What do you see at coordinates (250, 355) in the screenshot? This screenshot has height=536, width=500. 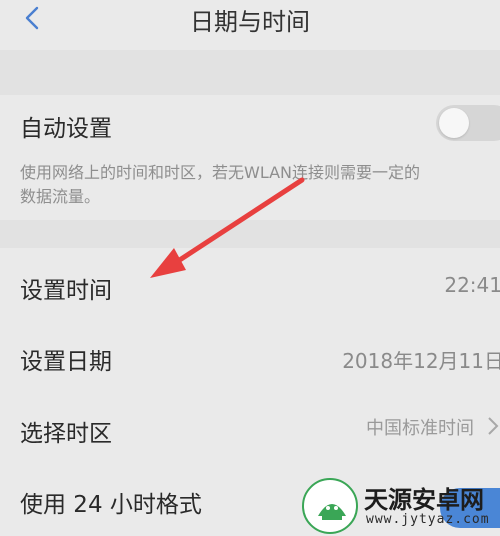 I see `set-date-row: 设置日期 2018年12月11日` at bounding box center [250, 355].